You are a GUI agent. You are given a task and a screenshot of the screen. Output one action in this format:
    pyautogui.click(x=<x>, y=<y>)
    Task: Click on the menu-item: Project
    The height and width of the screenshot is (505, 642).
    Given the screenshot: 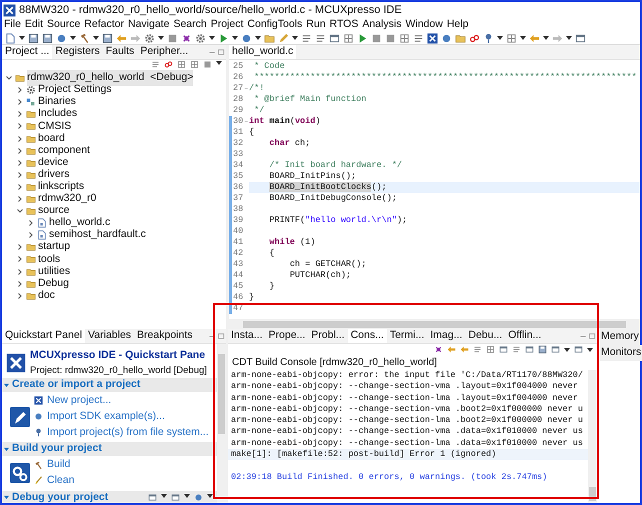 What is the action you would take?
    pyautogui.click(x=227, y=25)
    